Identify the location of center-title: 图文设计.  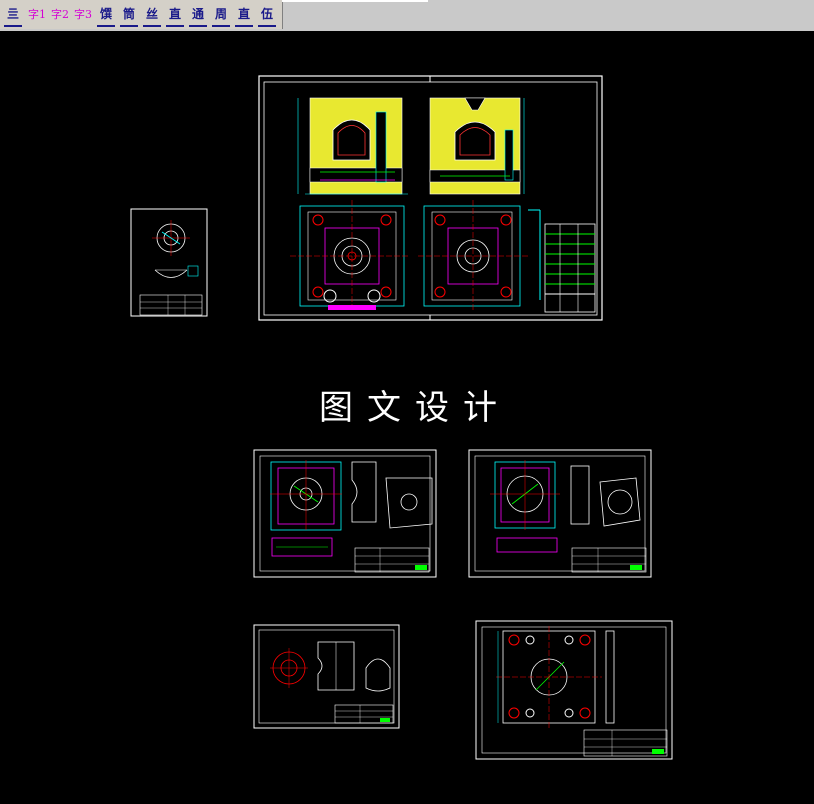
(415, 408).